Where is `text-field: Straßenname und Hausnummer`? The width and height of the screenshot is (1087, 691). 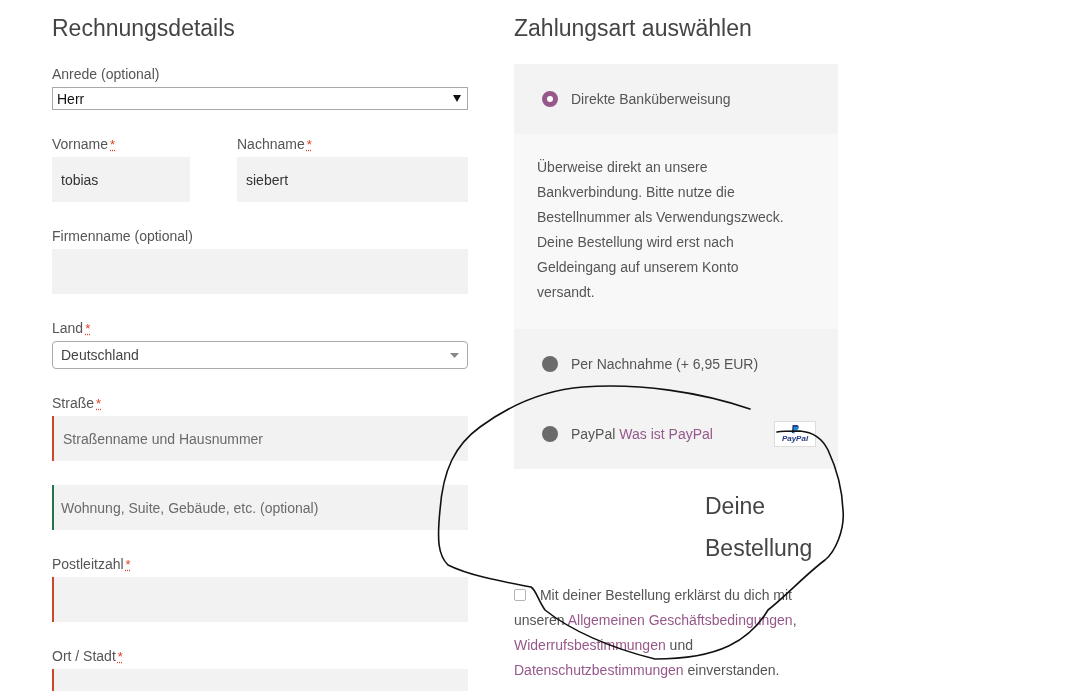
text-field: Straßenname und Hausnummer is located at coordinates (260, 438).